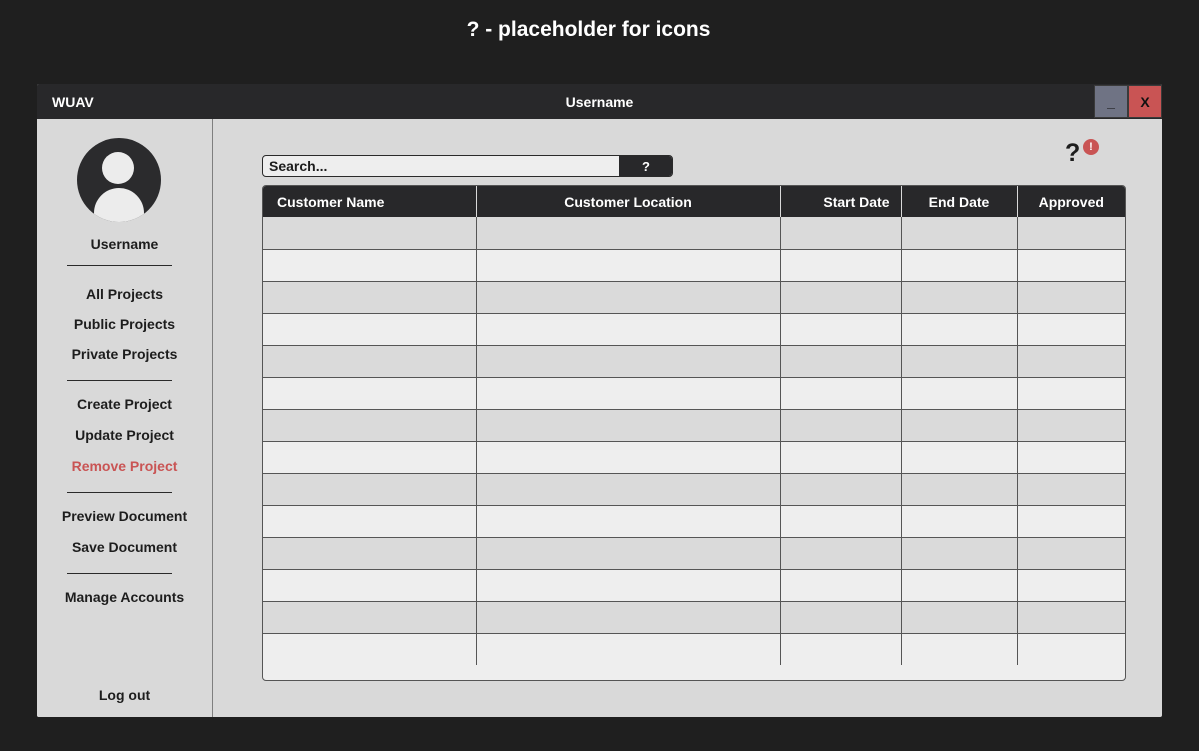  What do you see at coordinates (124, 547) in the screenshot?
I see `nav-save-document: Save Document` at bounding box center [124, 547].